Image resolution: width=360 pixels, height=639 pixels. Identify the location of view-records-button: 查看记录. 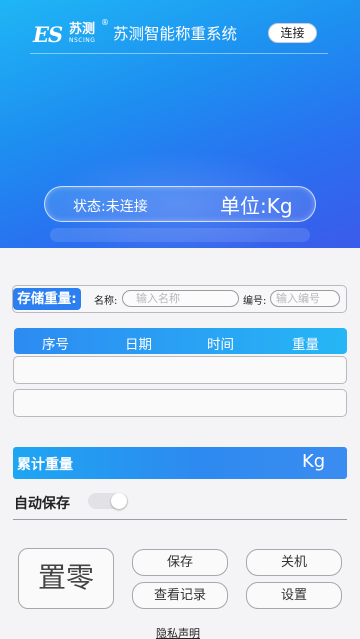
(180, 595).